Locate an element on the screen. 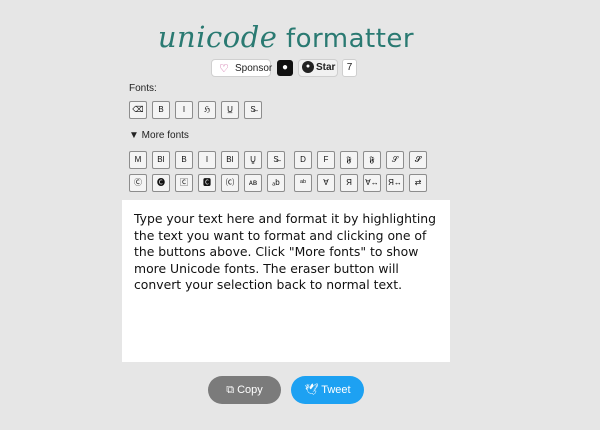  copy-button: ⧉ Copy is located at coordinates (244, 390).